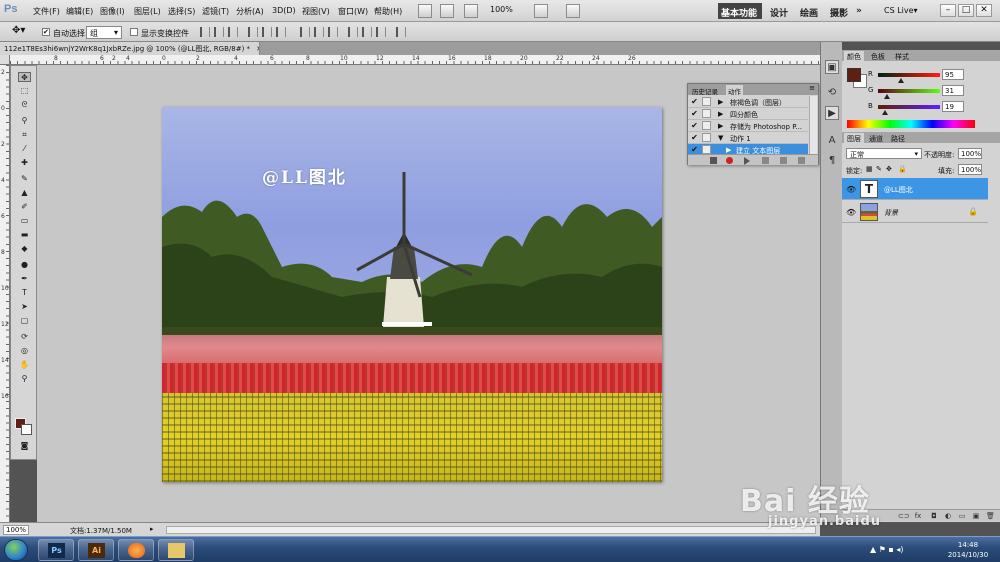 The width and height of the screenshot is (1000, 562). I want to click on new-set-button, so click(765, 160).